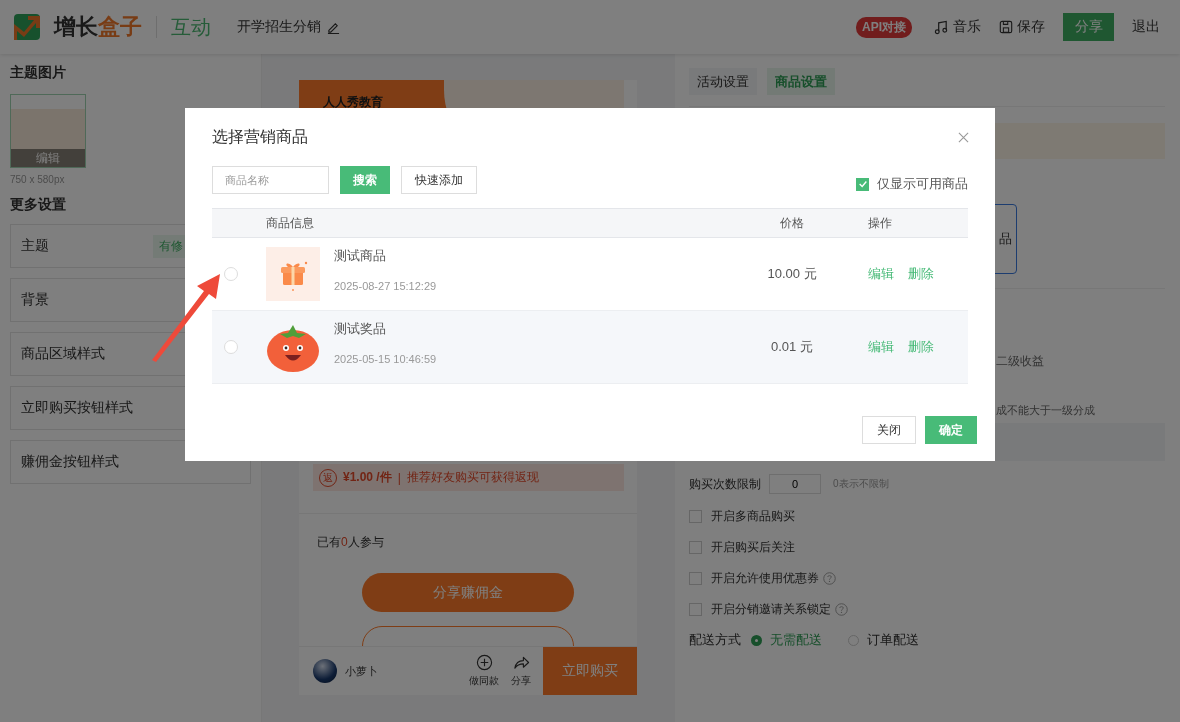 Image resolution: width=1180 pixels, height=722 pixels. I want to click on radio-label: 无需配送, so click(796, 640).